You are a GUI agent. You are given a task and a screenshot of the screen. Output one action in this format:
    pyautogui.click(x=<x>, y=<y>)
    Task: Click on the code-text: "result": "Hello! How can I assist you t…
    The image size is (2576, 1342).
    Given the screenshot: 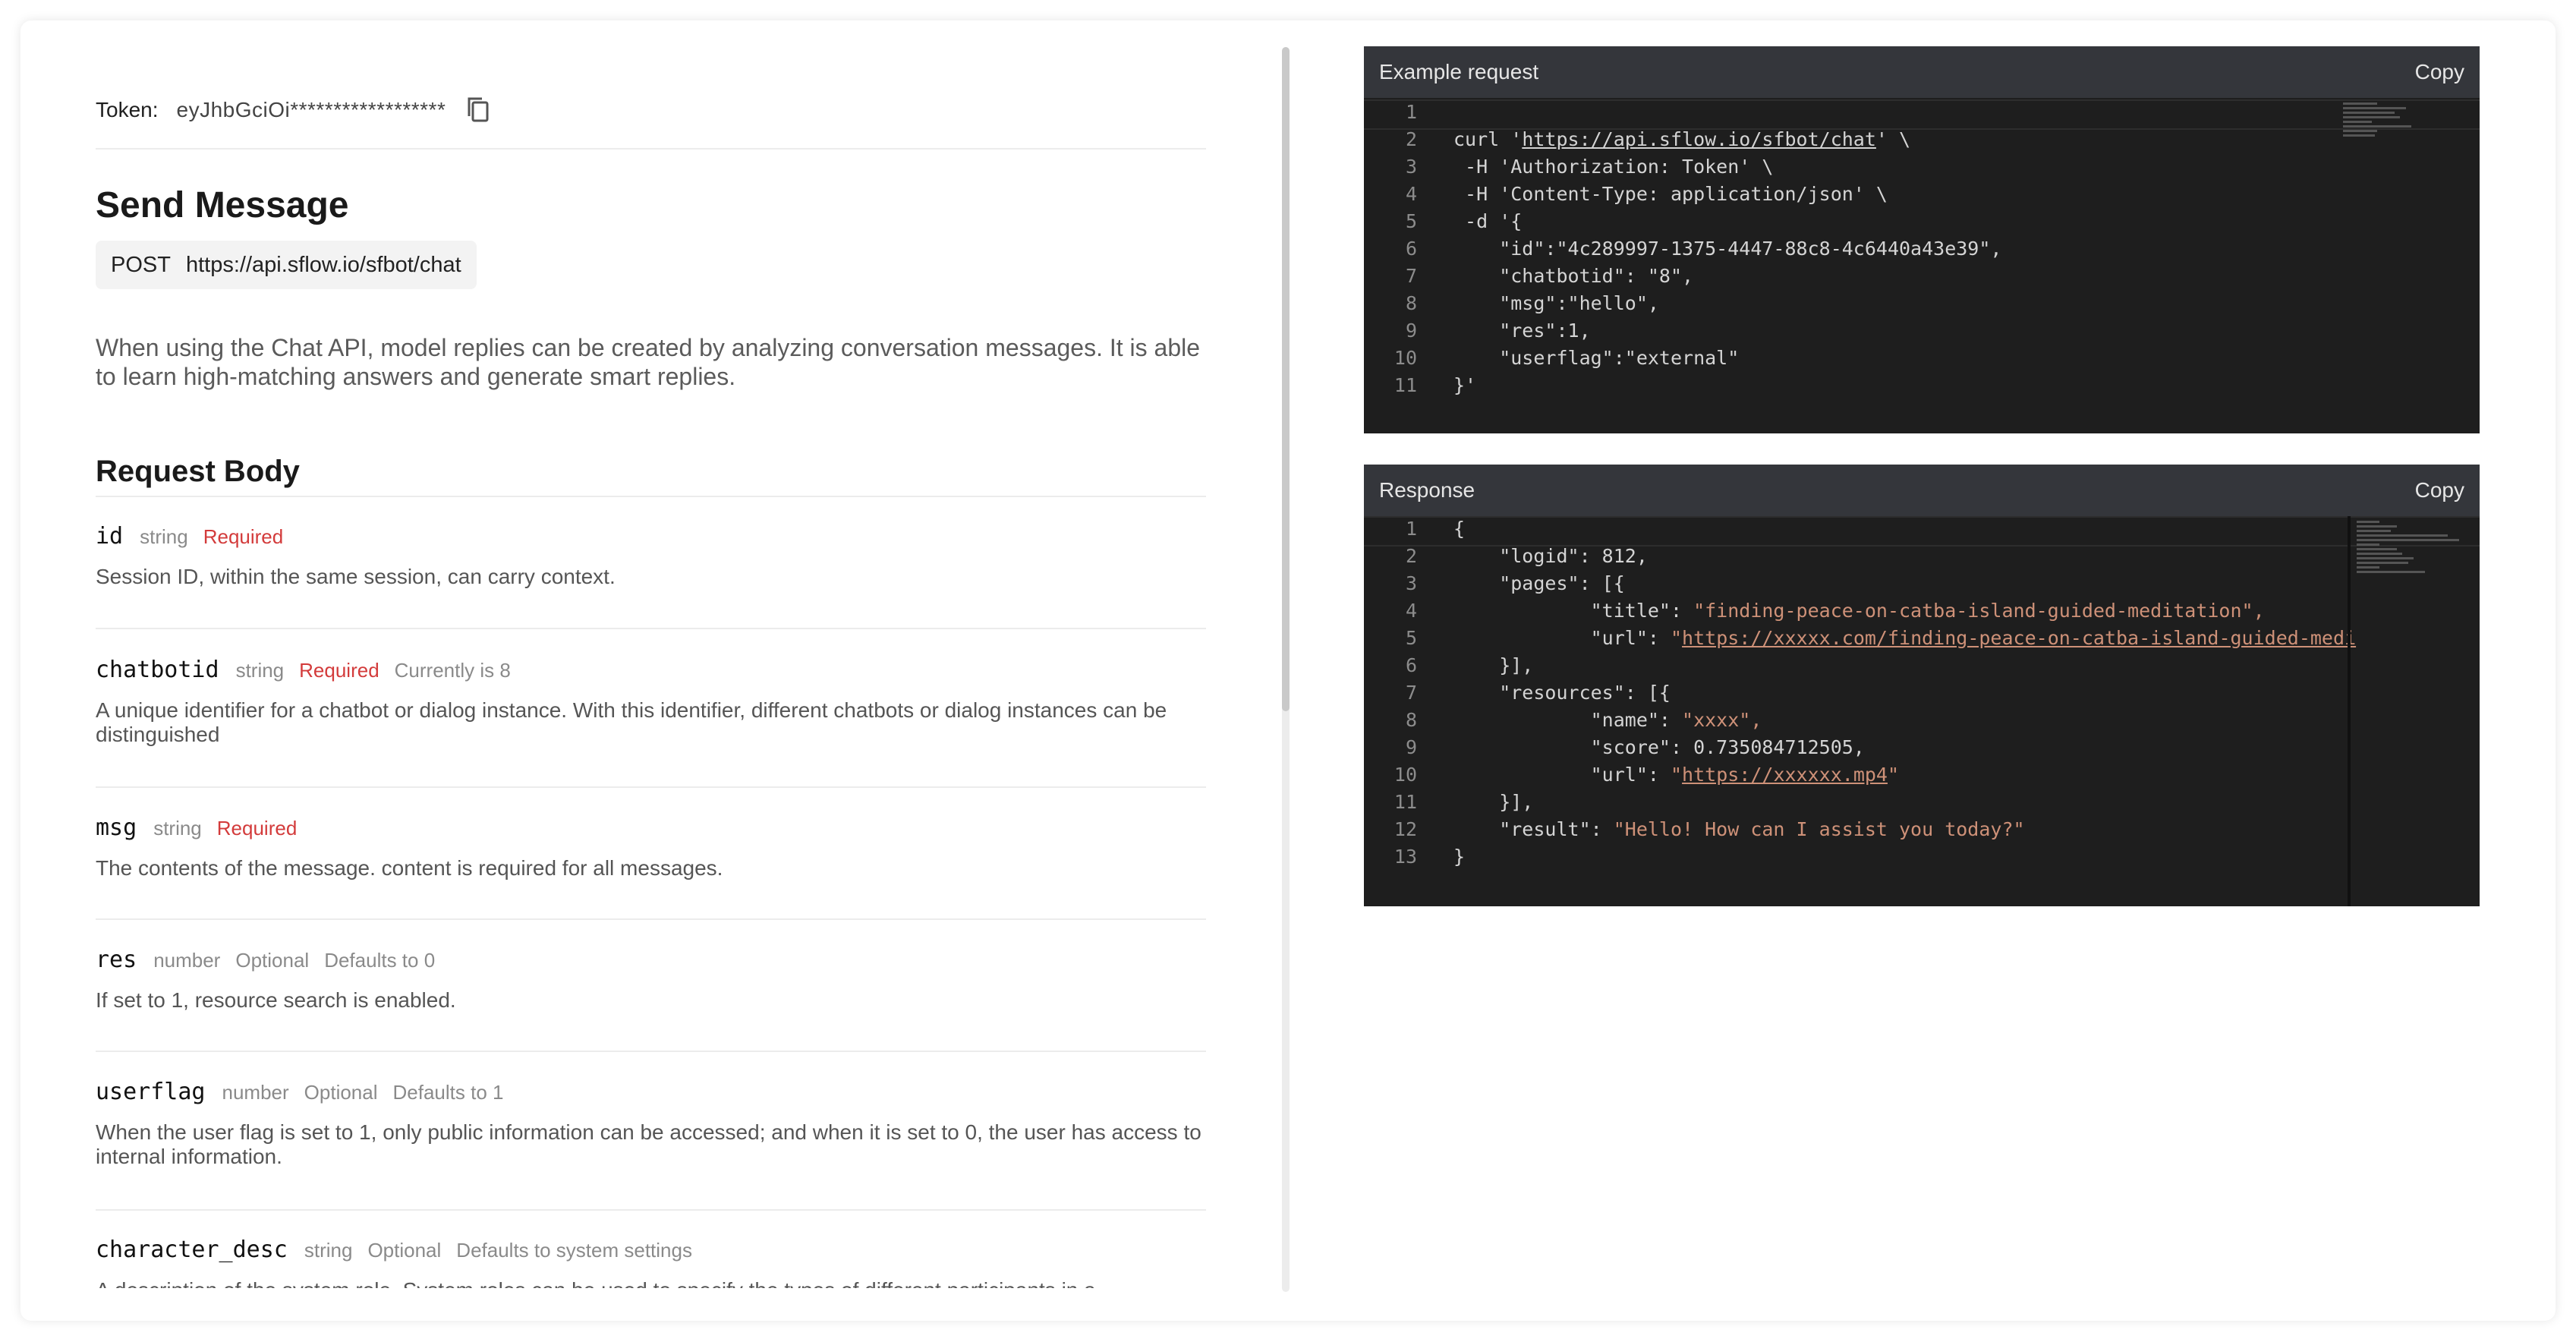 What is the action you would take?
    pyautogui.click(x=1739, y=829)
    